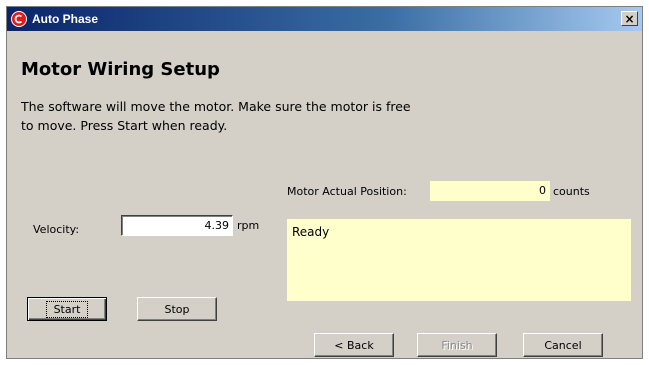  What do you see at coordinates (177, 225) in the screenshot?
I see `velocity-input: 4.39` at bounding box center [177, 225].